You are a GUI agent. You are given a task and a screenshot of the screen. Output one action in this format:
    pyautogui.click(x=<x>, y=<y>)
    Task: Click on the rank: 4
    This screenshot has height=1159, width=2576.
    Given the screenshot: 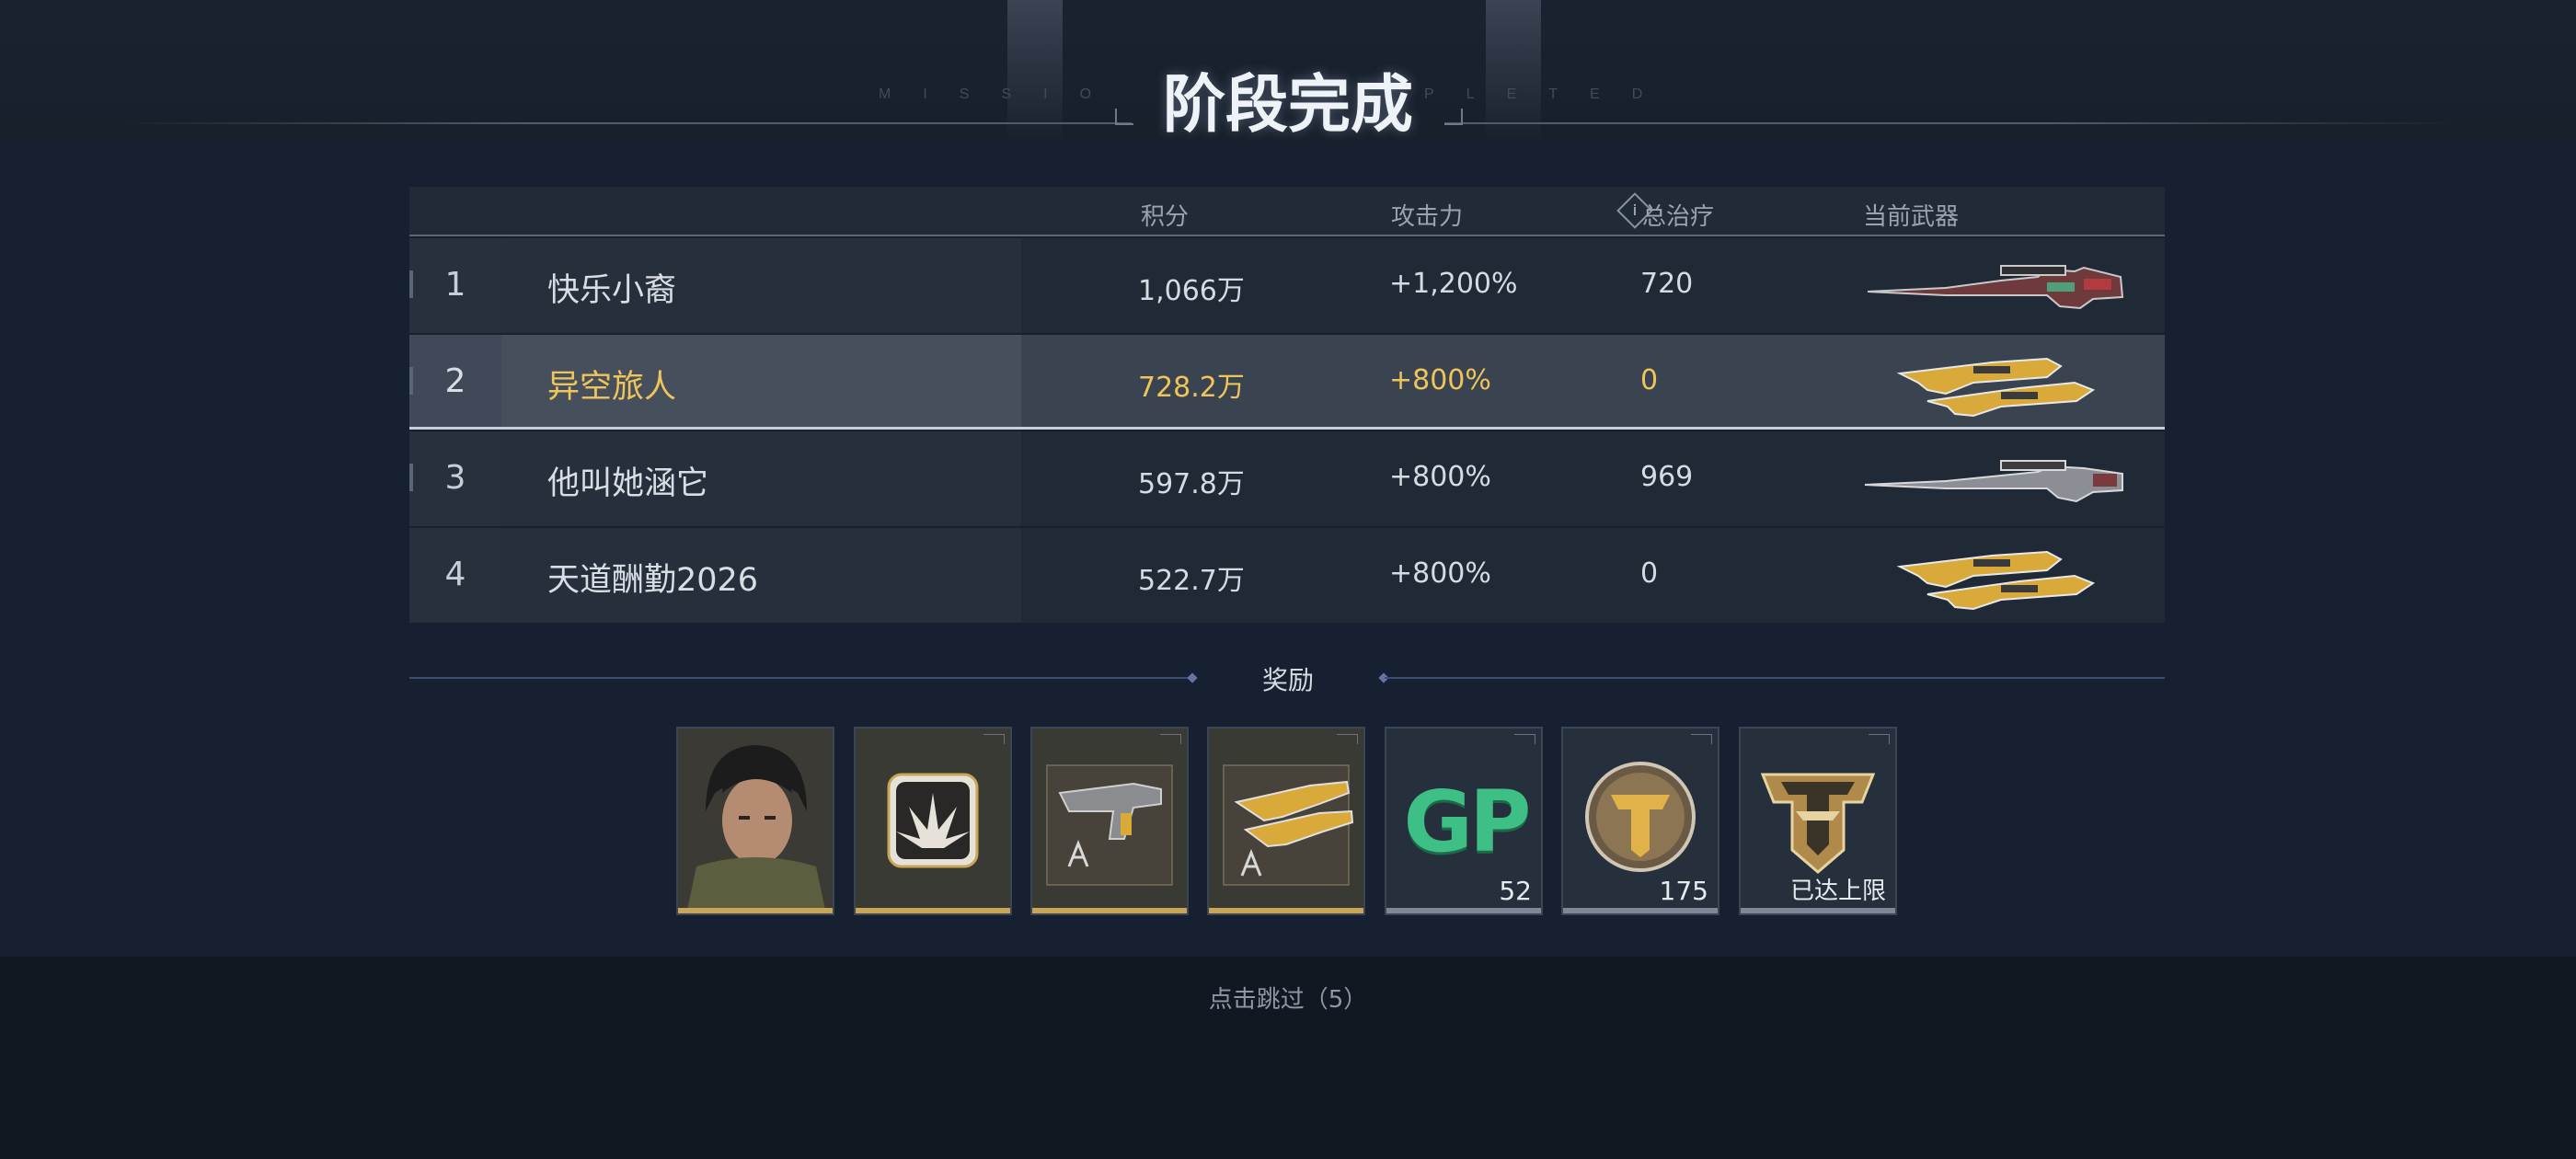 What is the action you would take?
    pyautogui.click(x=455, y=574)
    